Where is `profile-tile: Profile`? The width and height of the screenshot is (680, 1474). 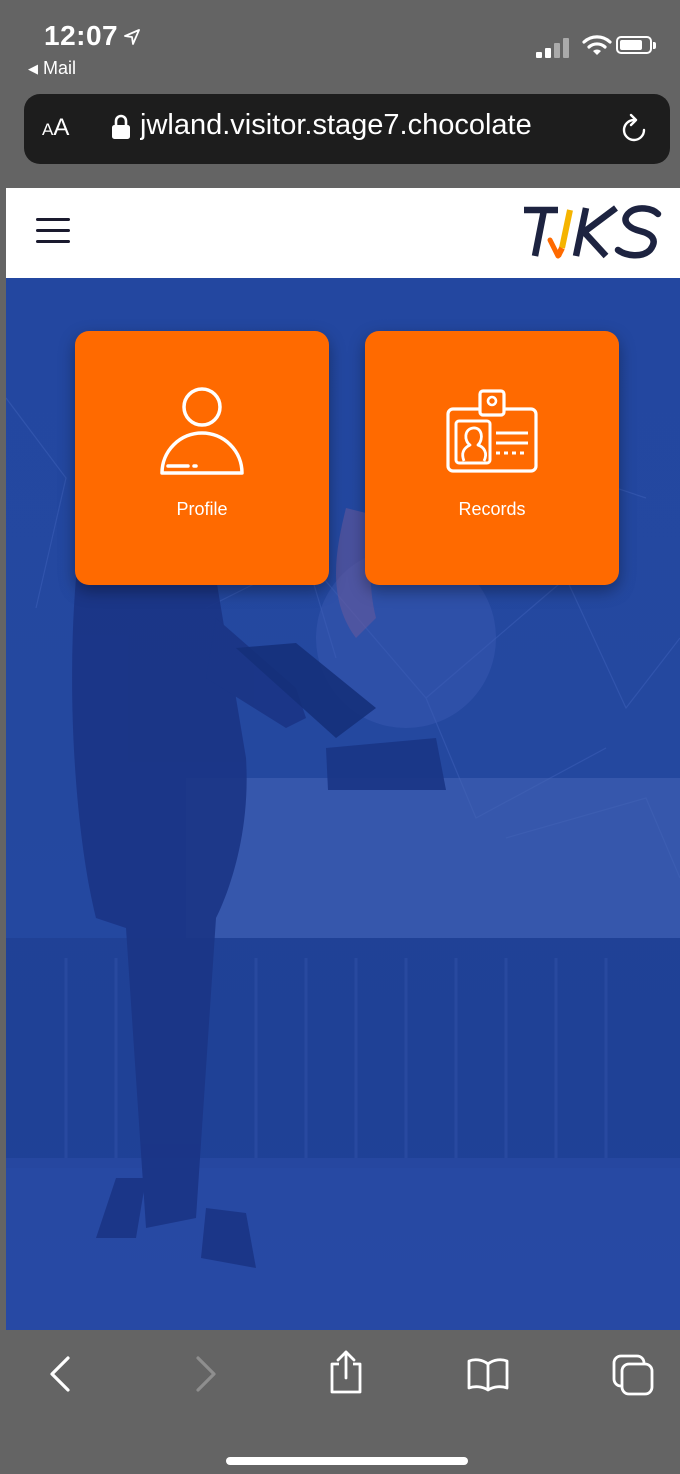 profile-tile: Profile is located at coordinates (202, 458).